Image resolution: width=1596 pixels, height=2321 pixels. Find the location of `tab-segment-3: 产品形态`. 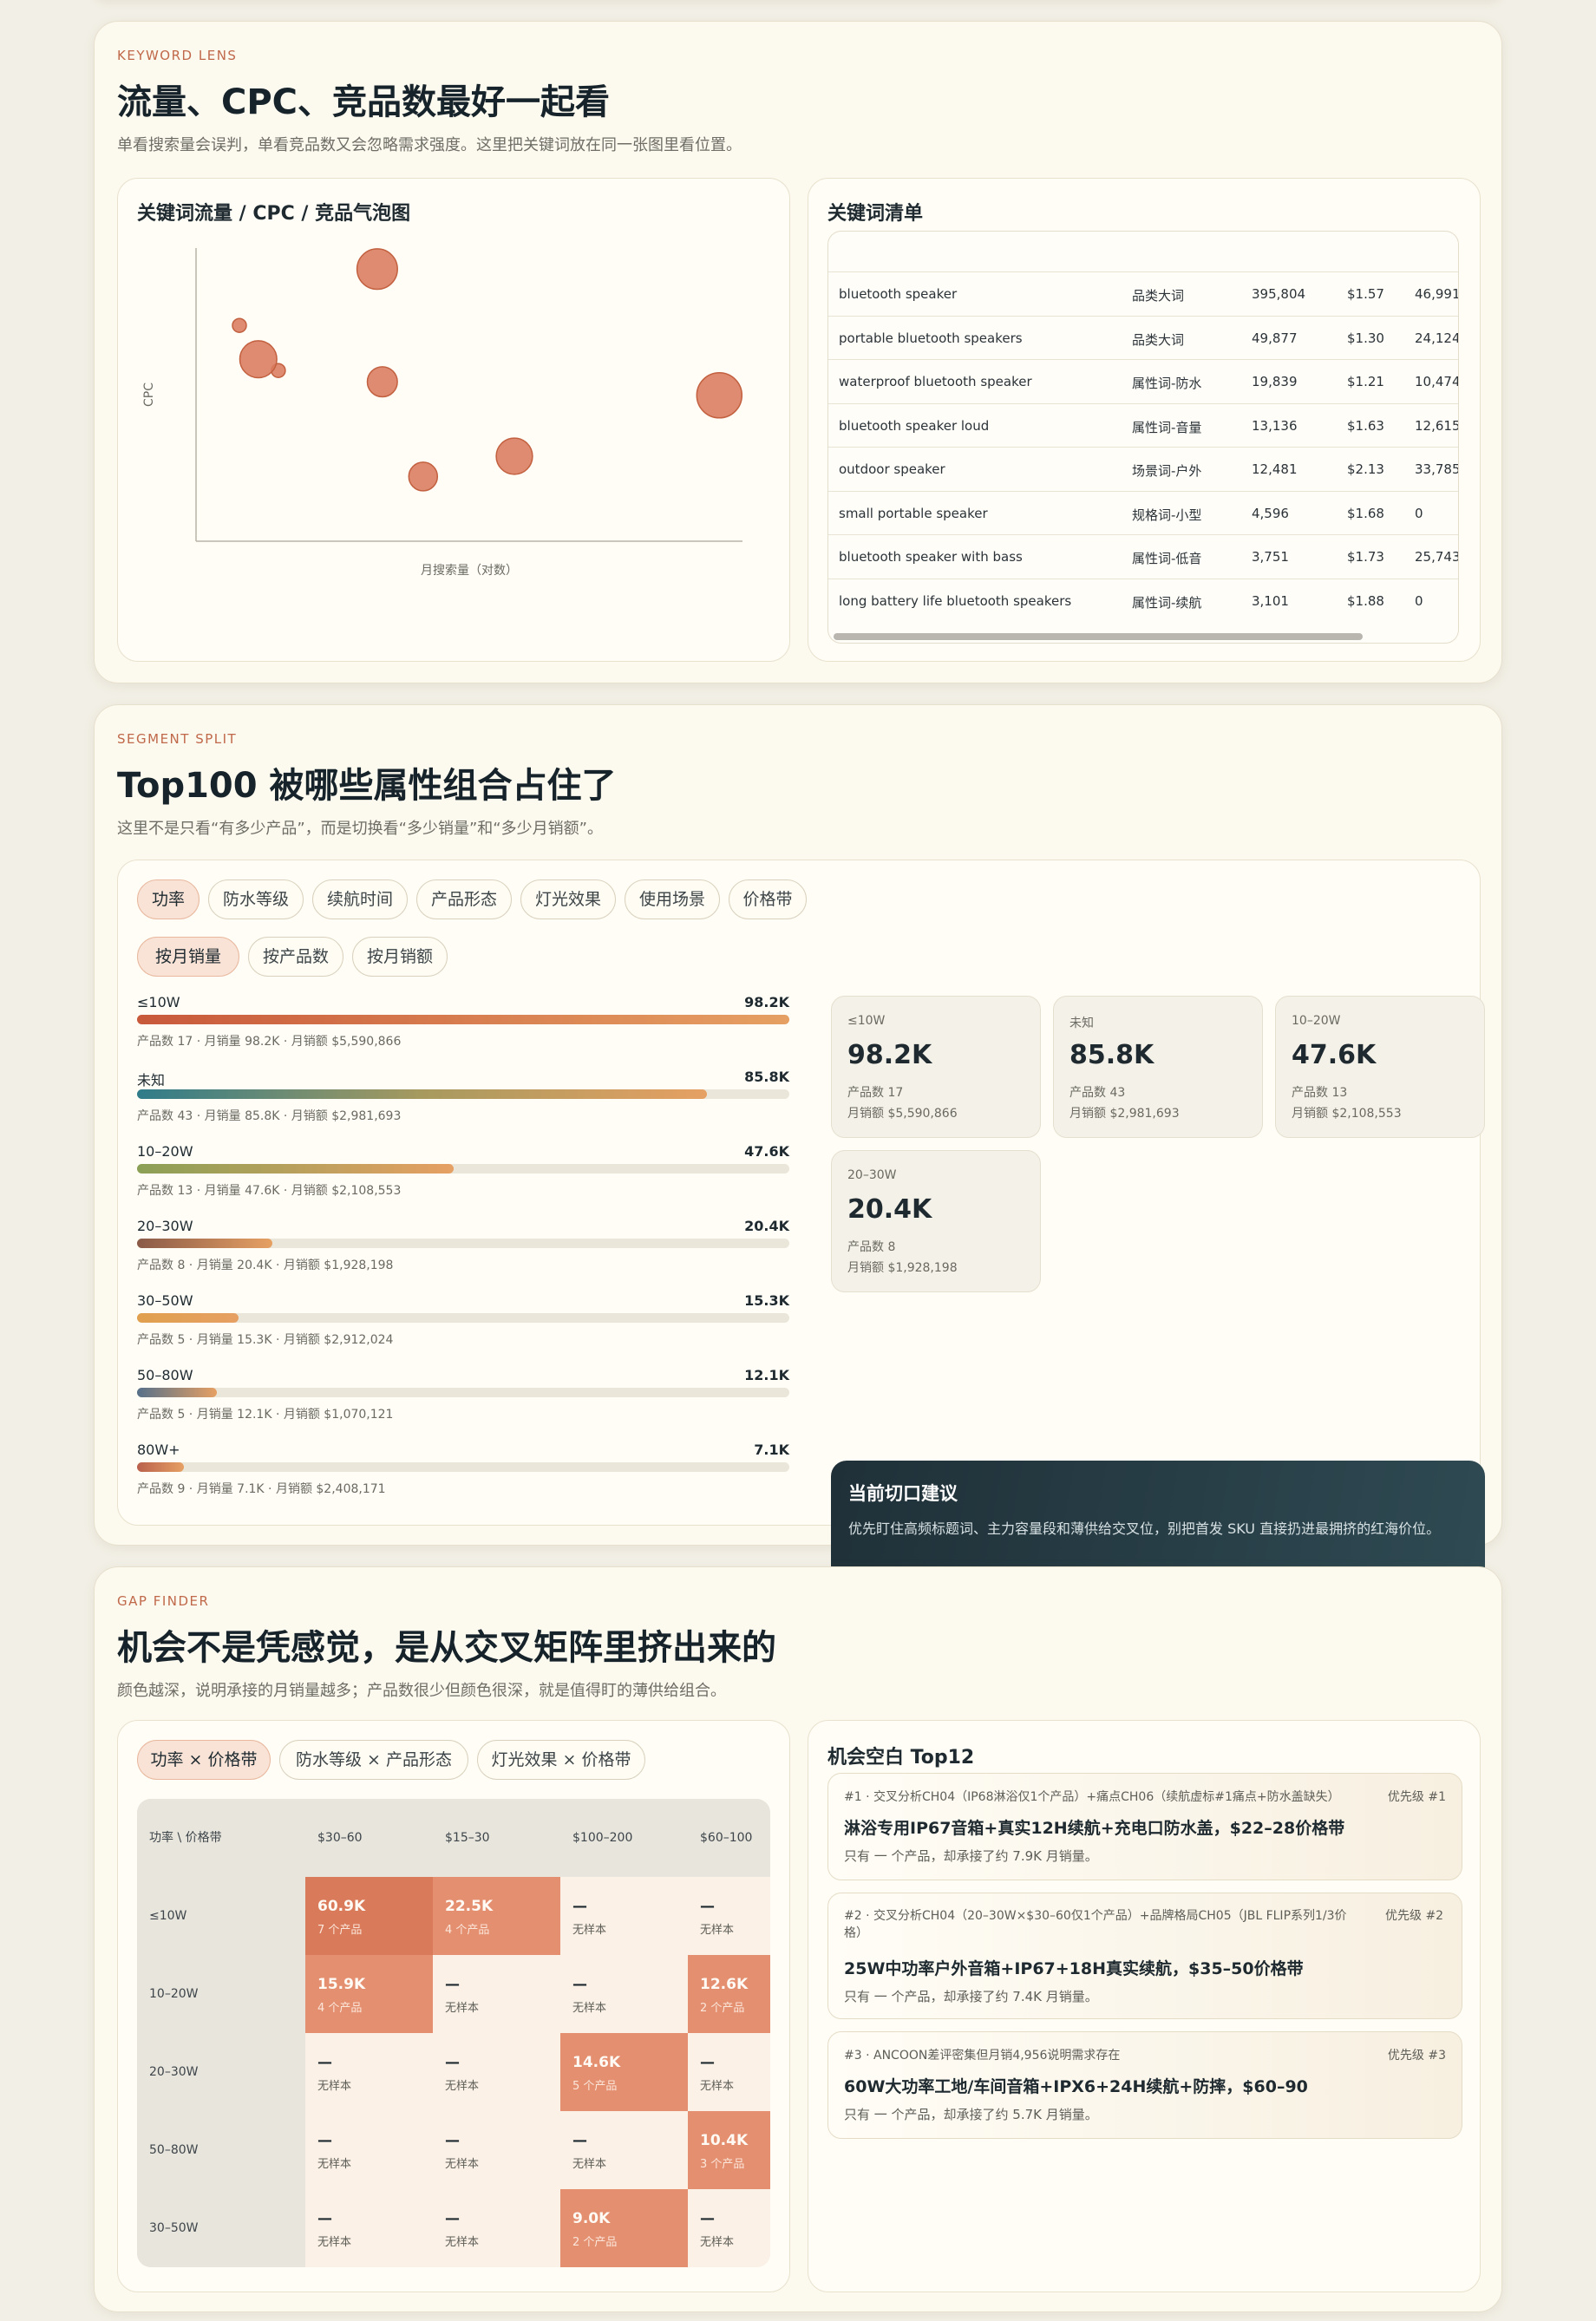

tab-segment-3: 产品形态 is located at coordinates (464, 899).